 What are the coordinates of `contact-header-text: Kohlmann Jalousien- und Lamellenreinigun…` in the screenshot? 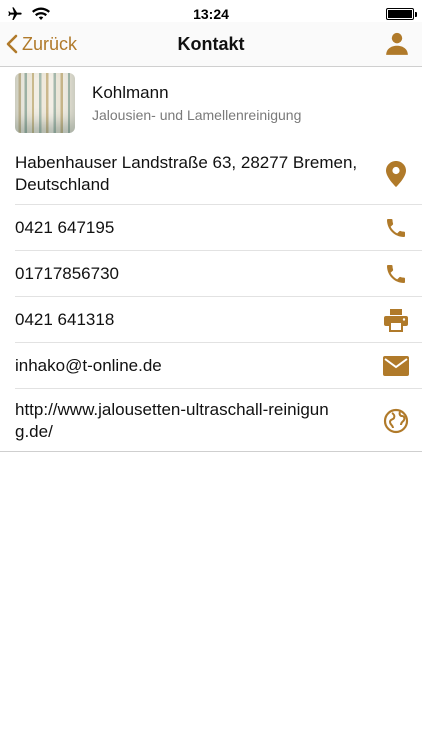 It's located at (196, 103).